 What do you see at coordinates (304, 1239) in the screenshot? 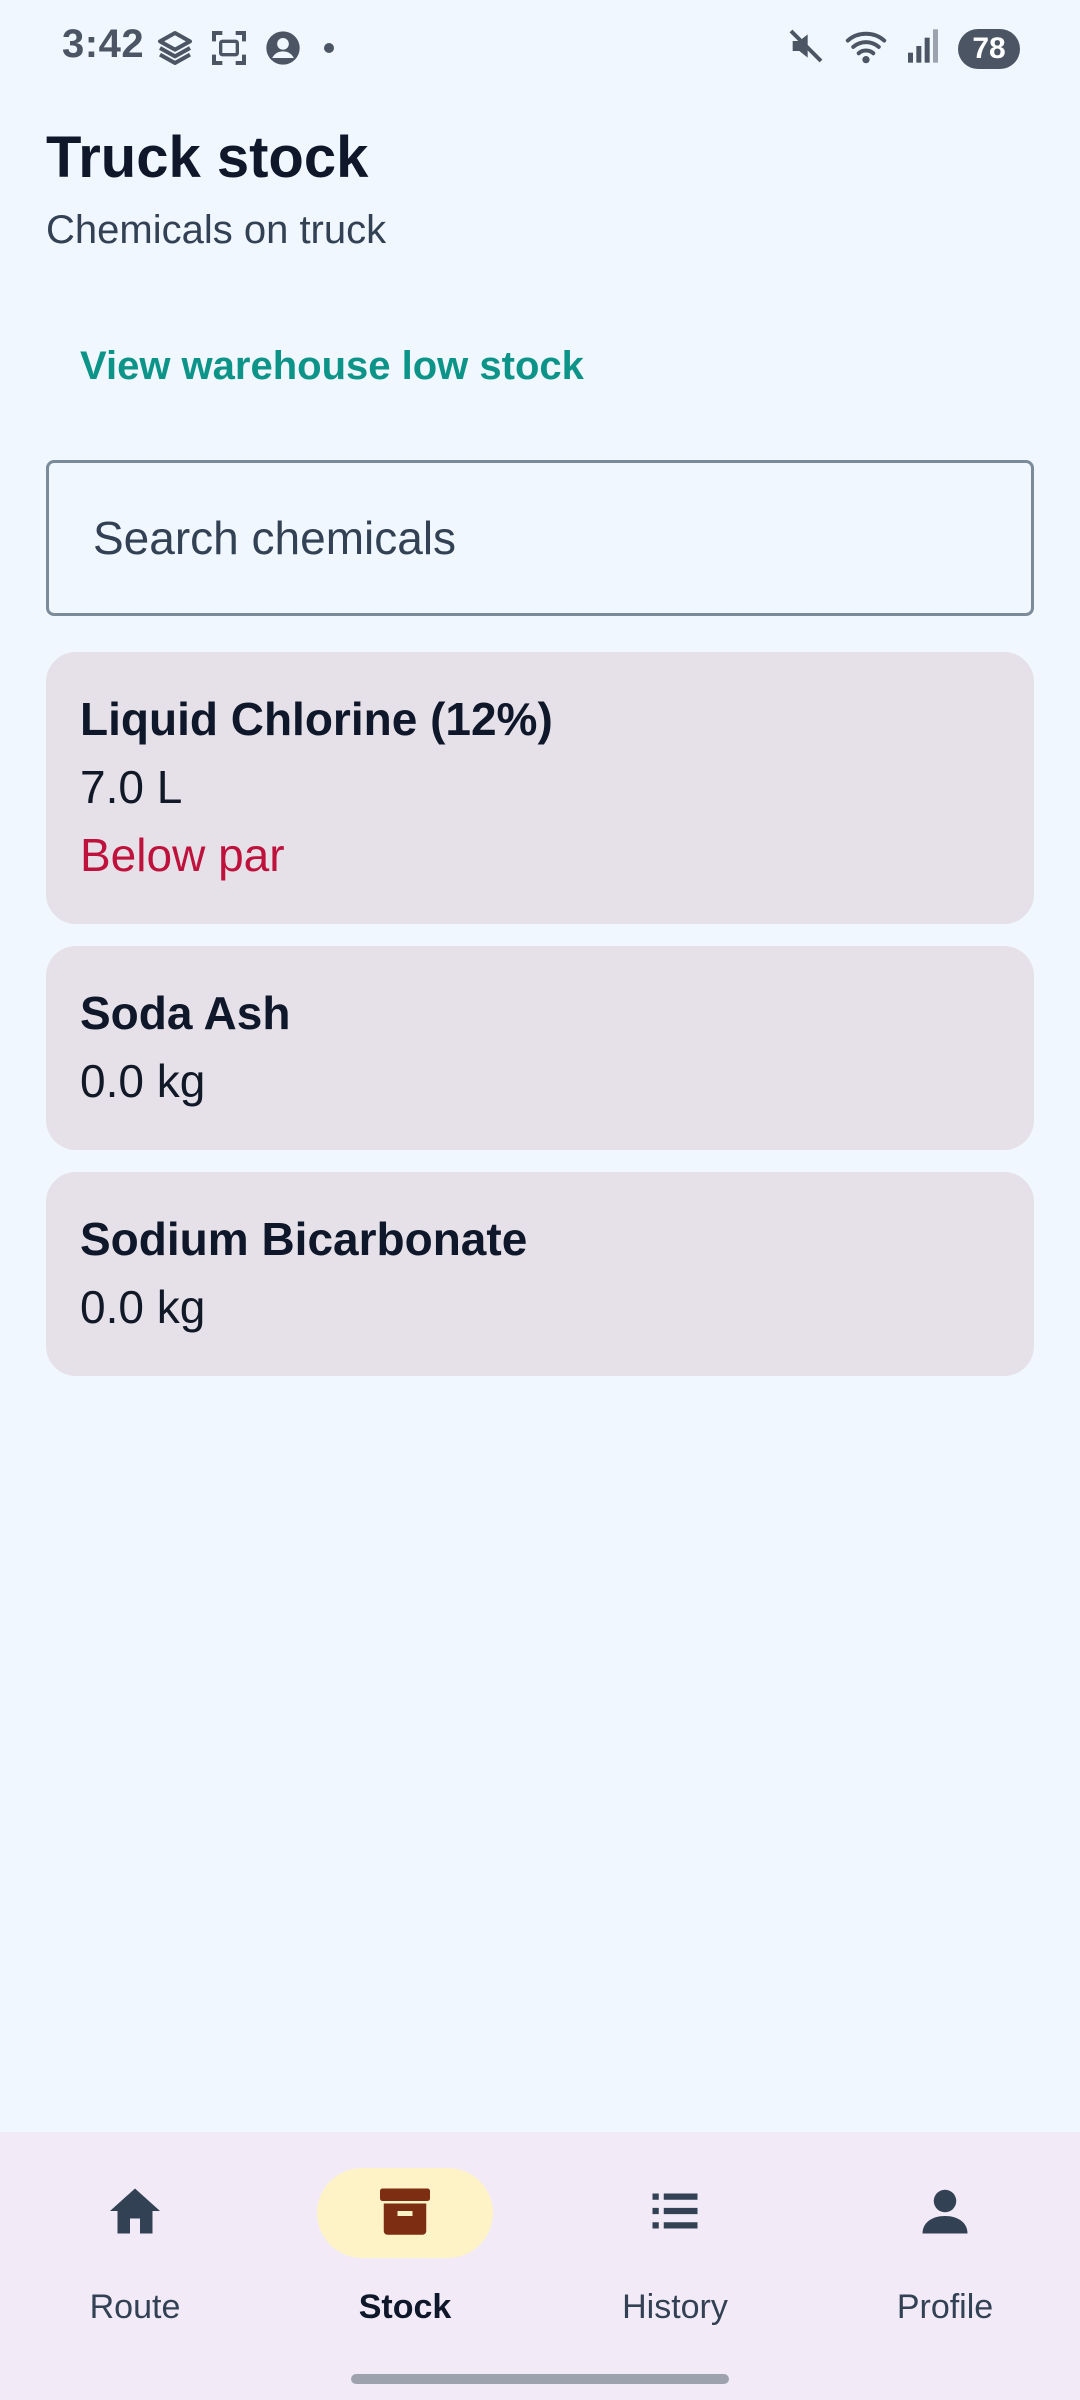
I see `item-name: Sodium Bicarbonate` at bounding box center [304, 1239].